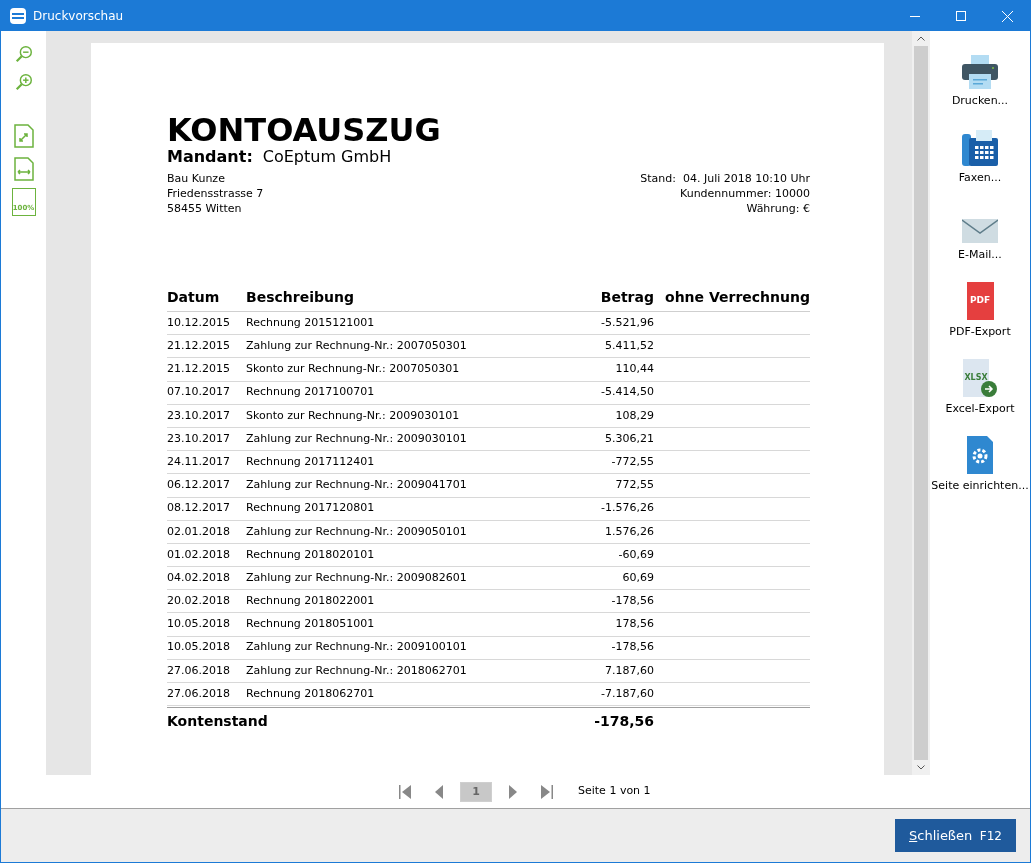 The width and height of the screenshot is (1031, 863). Describe the element at coordinates (311, 601) in the screenshot. I see `table-cell-text: Rechnung 2018022001` at that location.